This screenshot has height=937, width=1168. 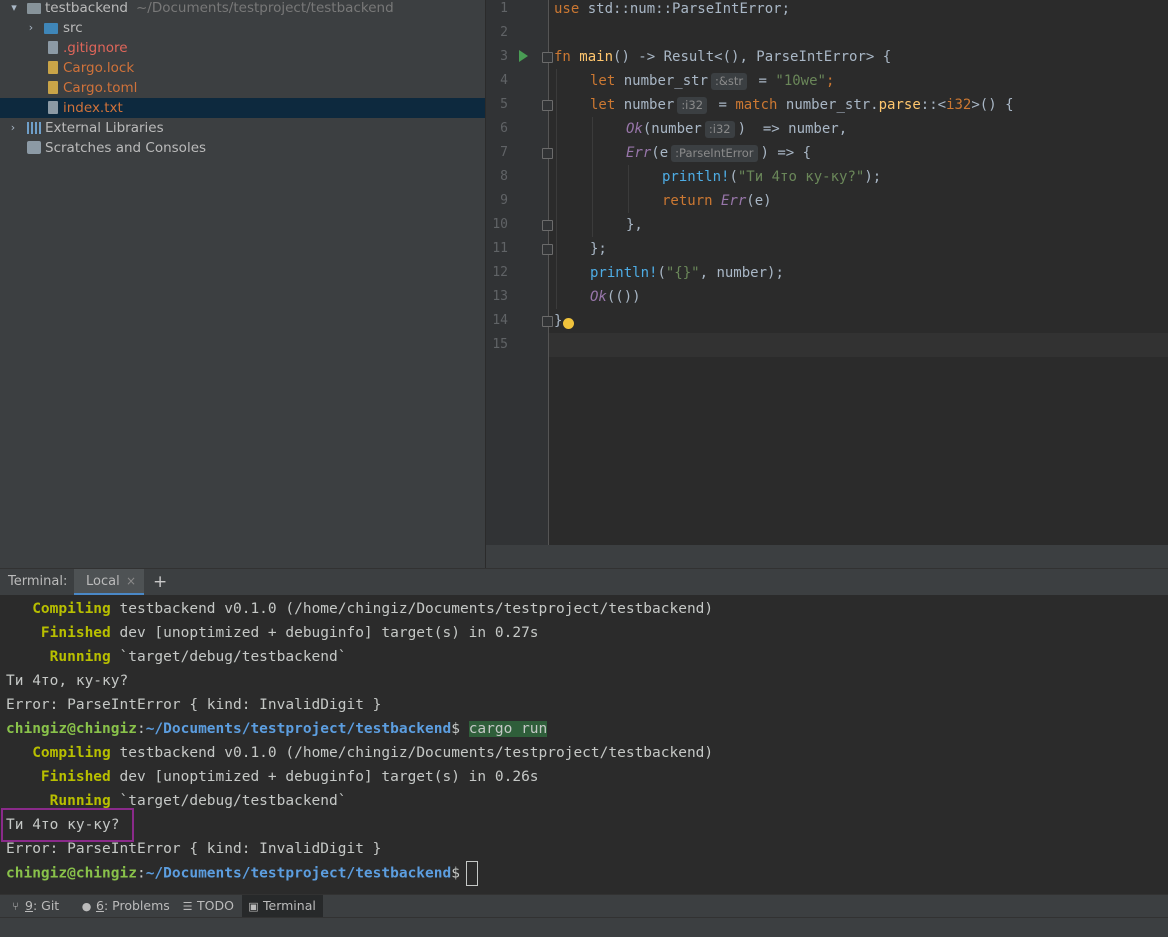 I want to click on code-token: number, so click(x=645, y=105).